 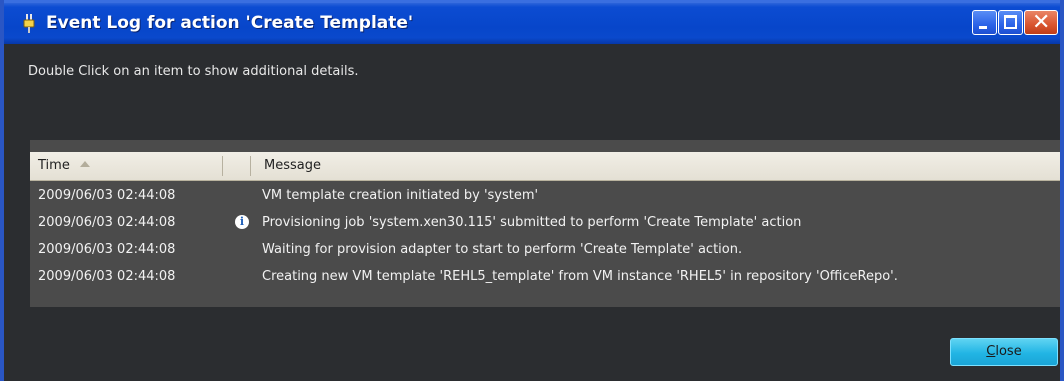 I want to click on maximize-icon, so click(x=1010, y=22).